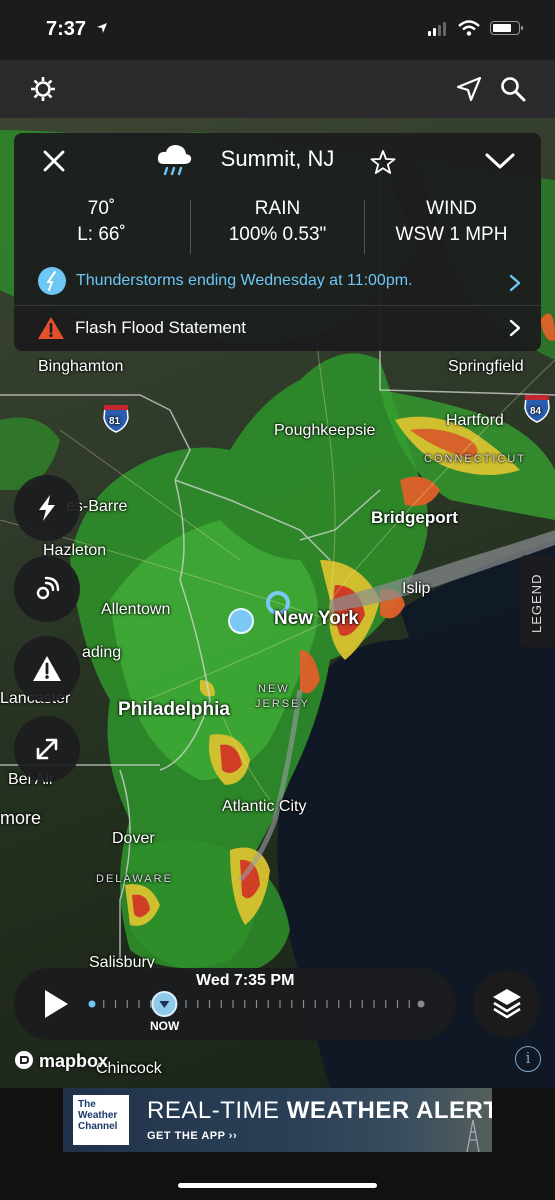 This screenshot has height=1200, width=555. What do you see at coordinates (277, 30) in the screenshot?
I see `status-bar: 7:37` at bounding box center [277, 30].